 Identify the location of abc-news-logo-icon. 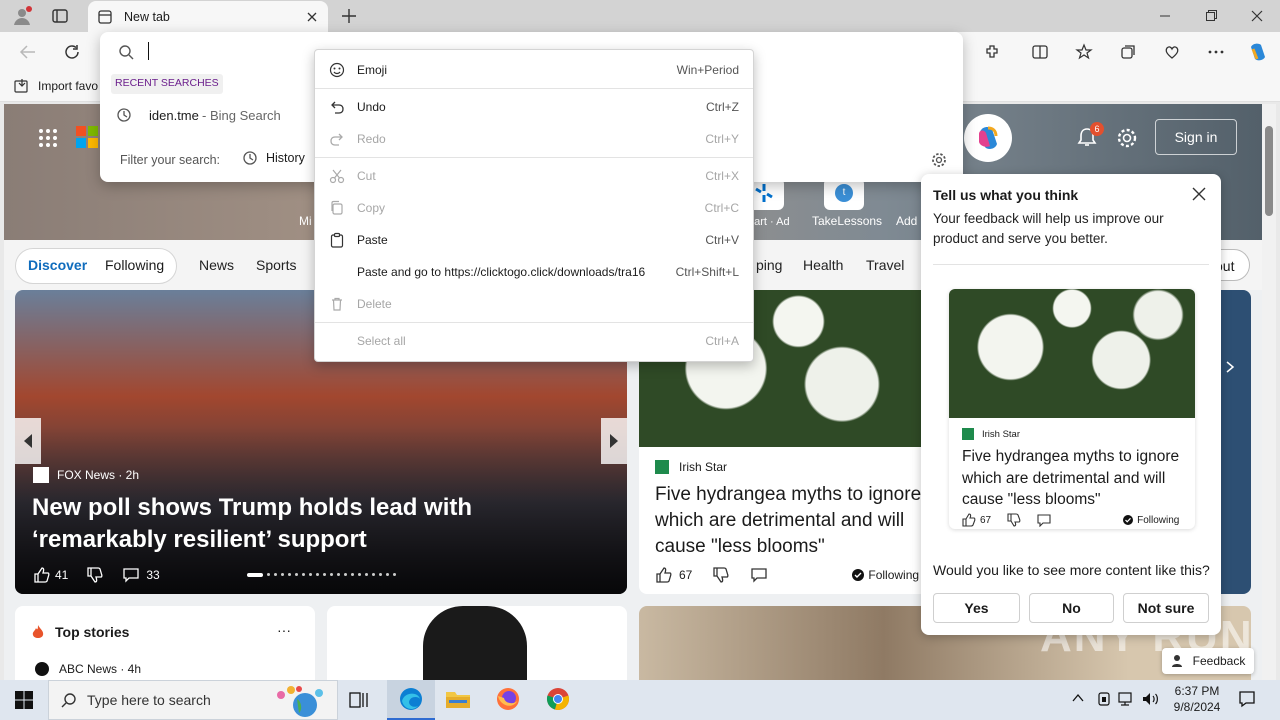
(42, 669).